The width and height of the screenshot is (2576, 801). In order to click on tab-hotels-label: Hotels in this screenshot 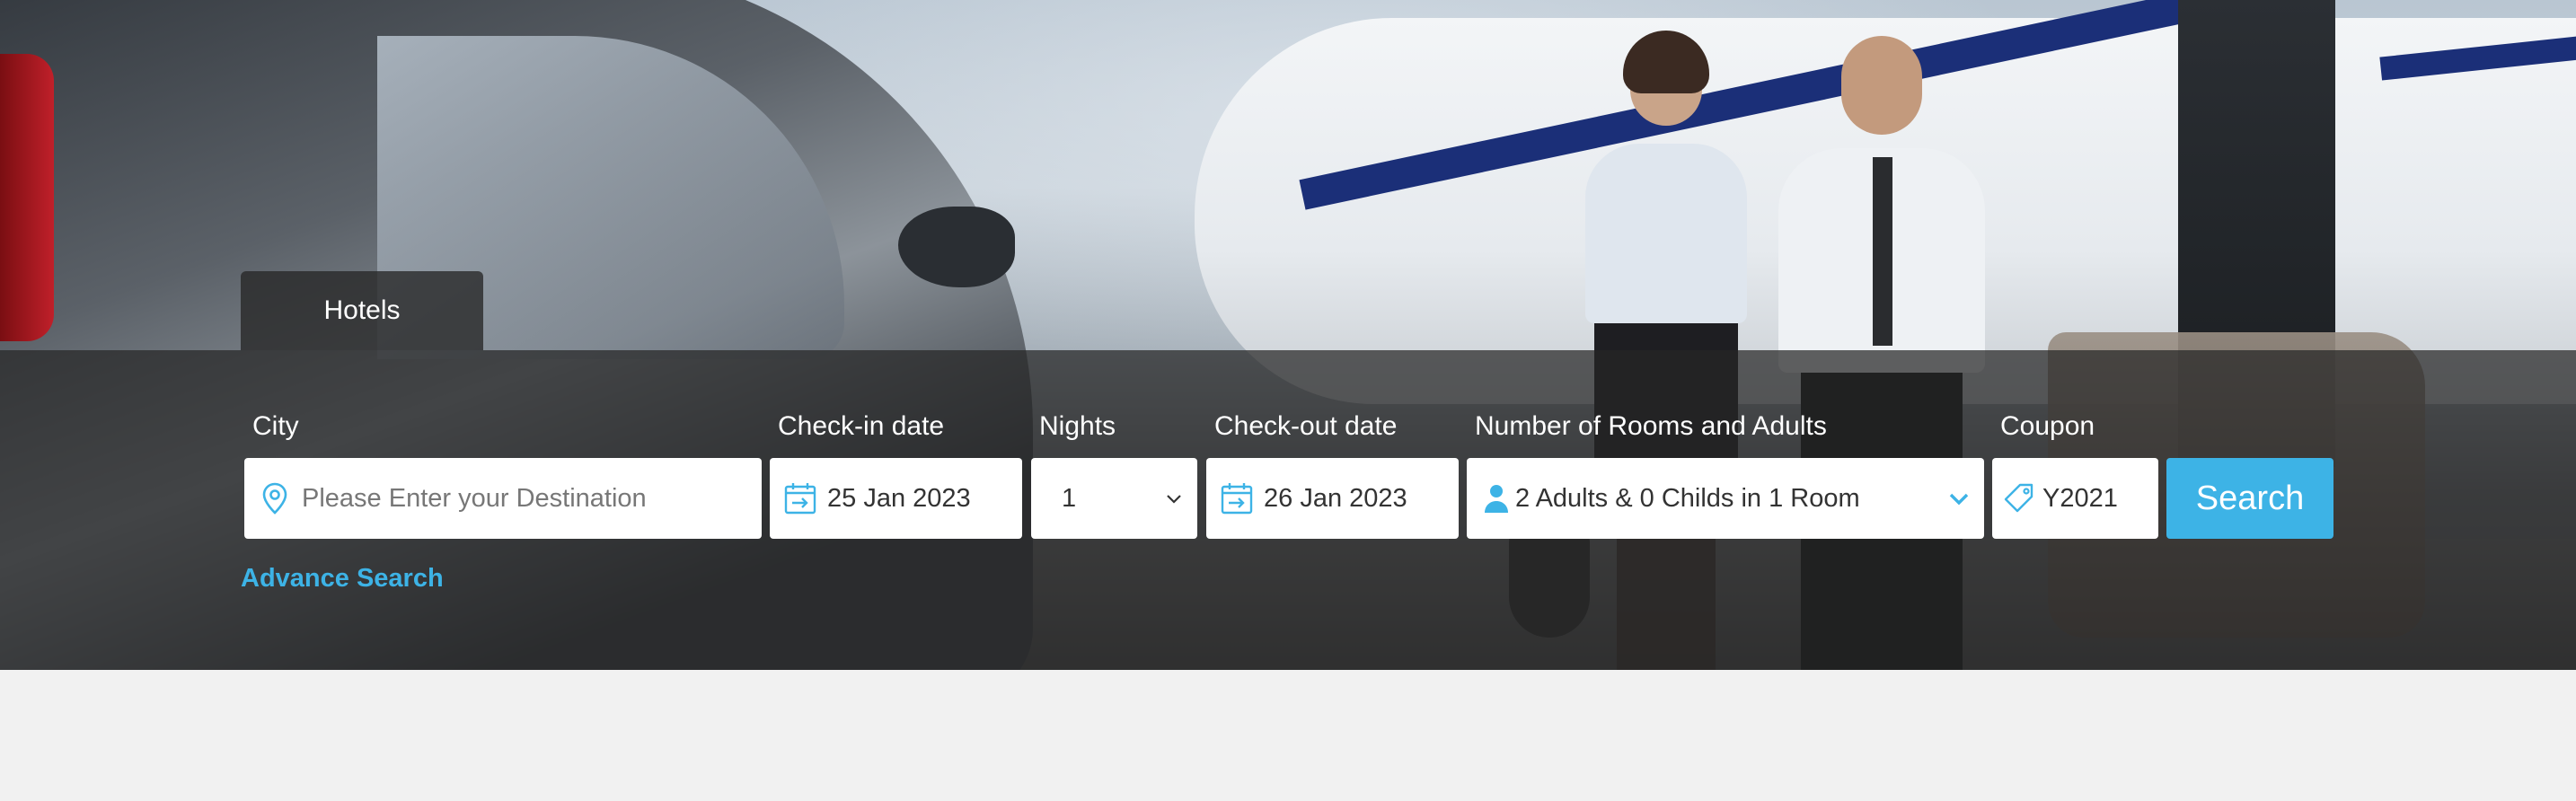, I will do `click(362, 310)`.